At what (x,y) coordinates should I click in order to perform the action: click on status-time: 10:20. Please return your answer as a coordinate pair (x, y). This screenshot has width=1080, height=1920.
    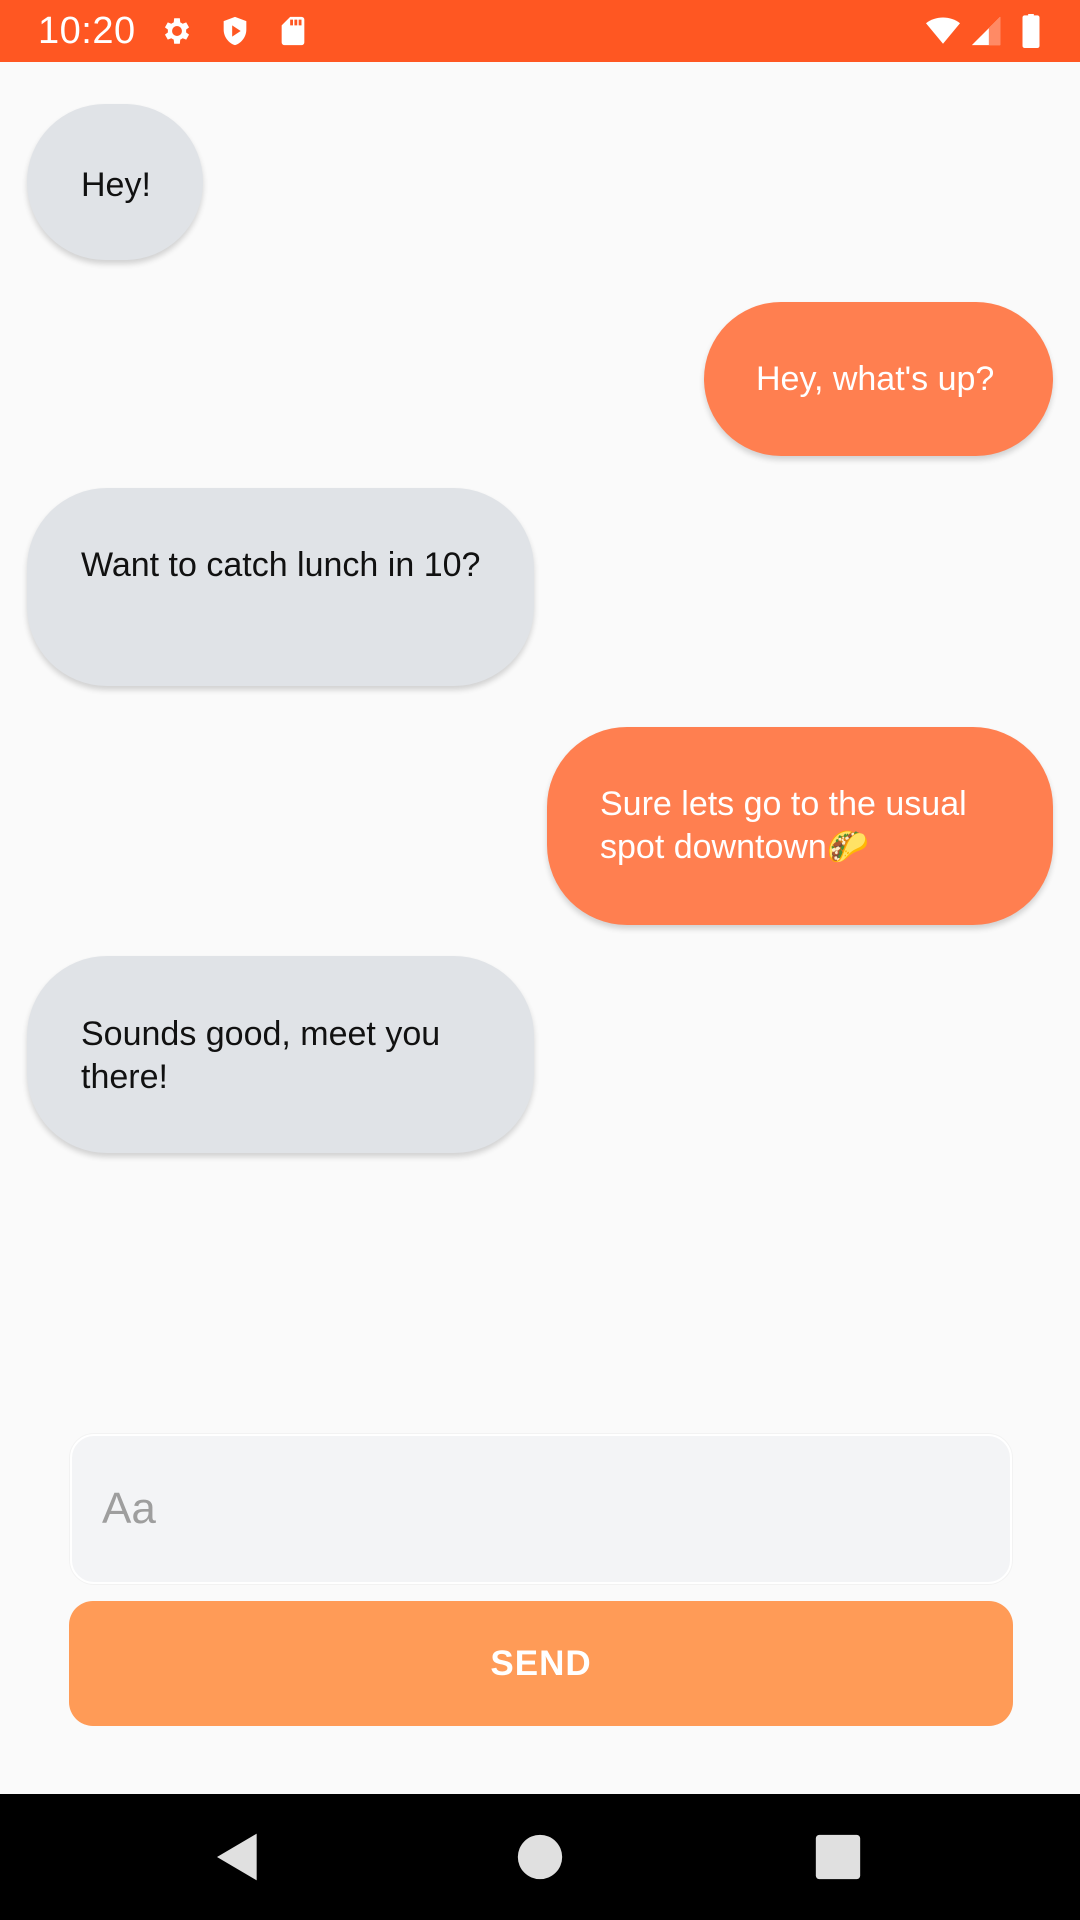
    Looking at the image, I should click on (87, 31).